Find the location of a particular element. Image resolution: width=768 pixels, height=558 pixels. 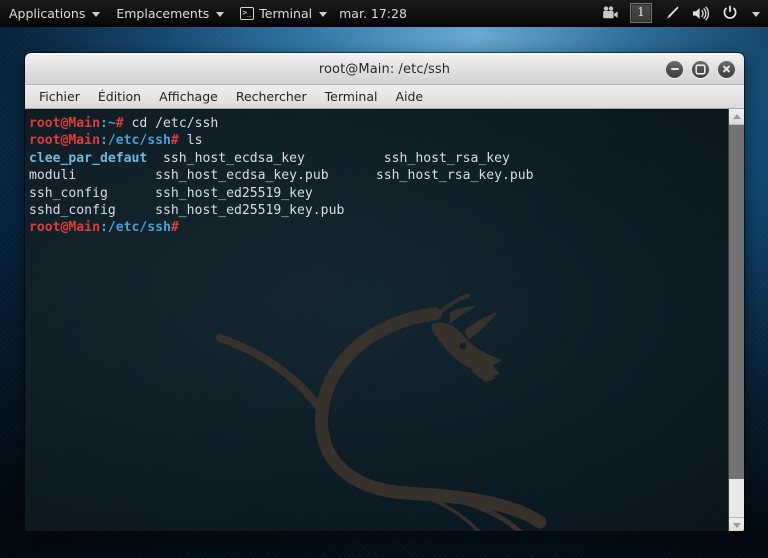

terminal-window-label: Terminal is located at coordinates (286, 13).